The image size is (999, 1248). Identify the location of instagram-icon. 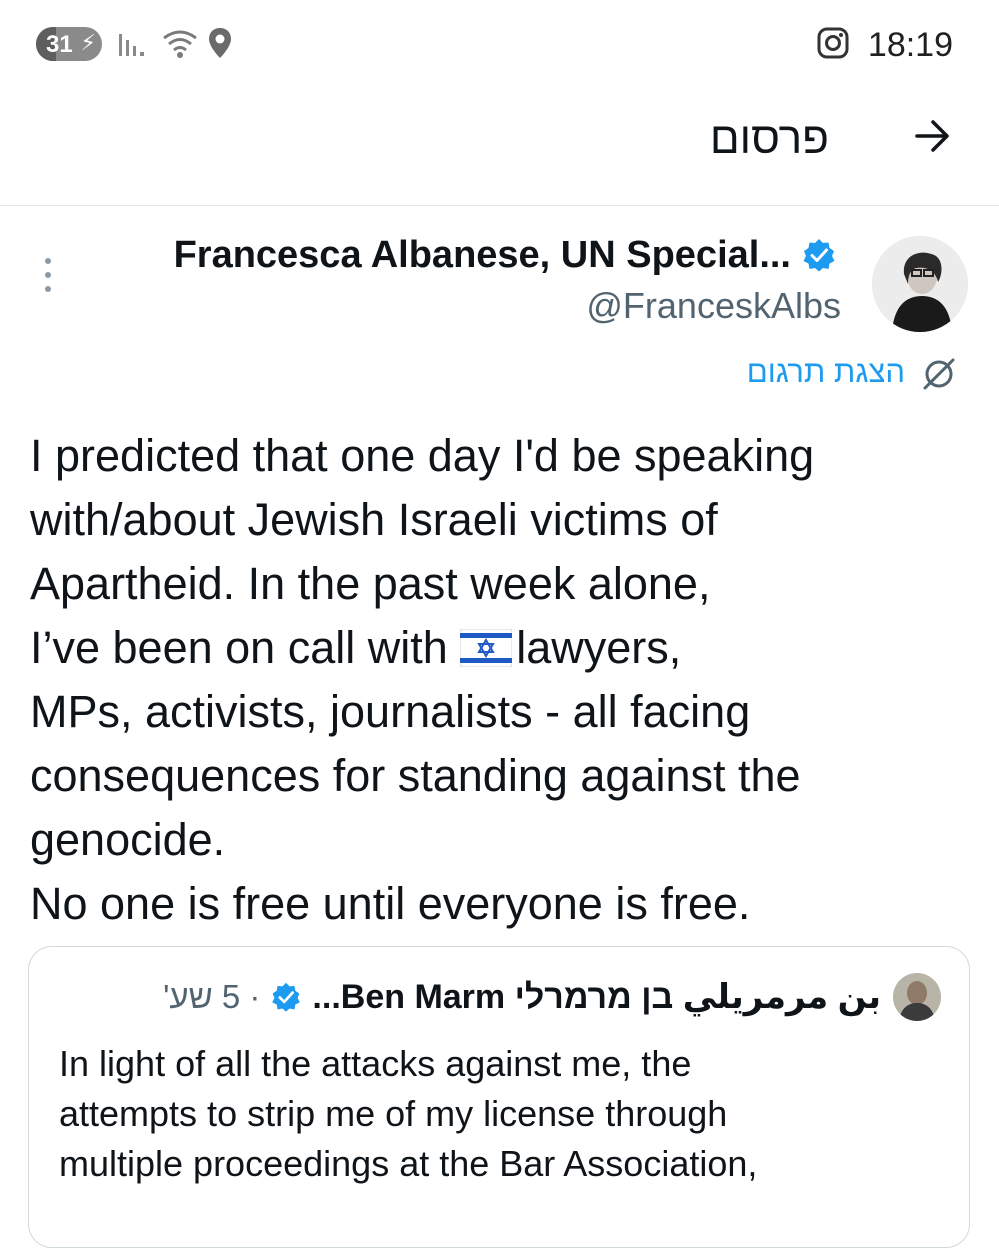
(833, 43).